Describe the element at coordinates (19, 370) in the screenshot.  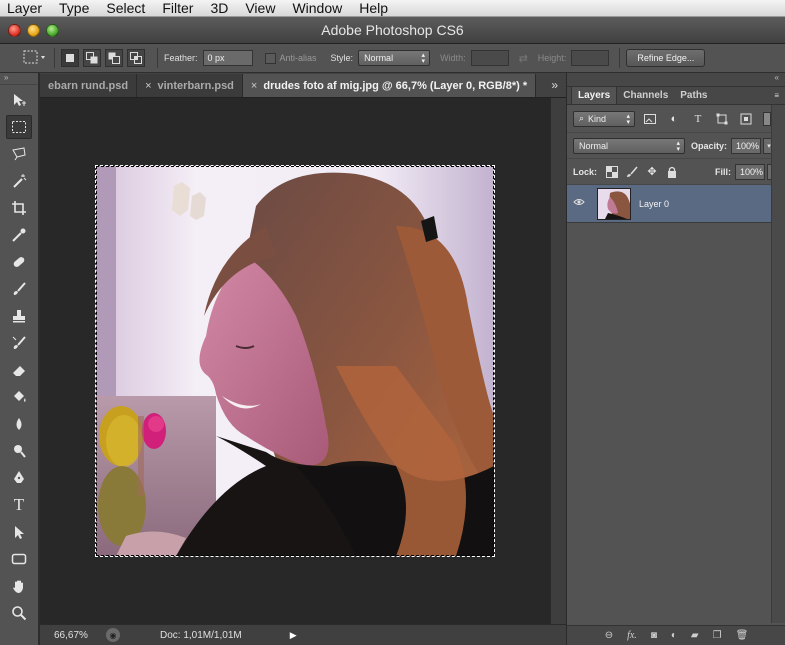
I see `eraser-icon` at that location.